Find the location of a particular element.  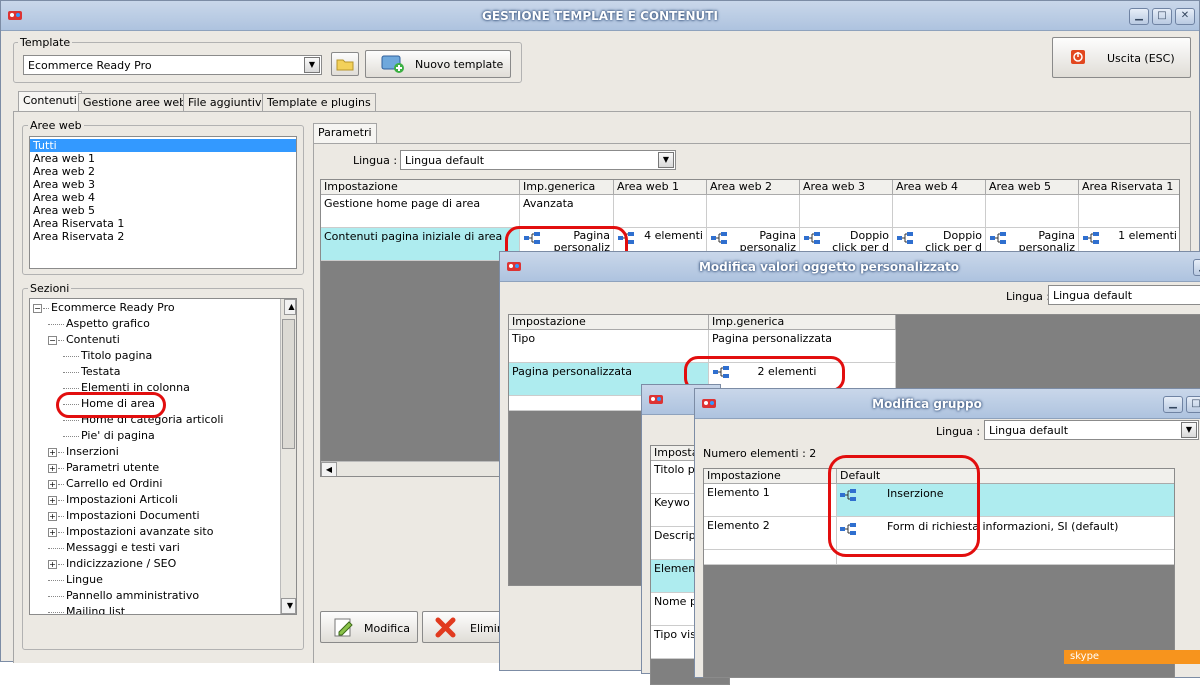

row1-generic: Avanzata is located at coordinates (567, 211).